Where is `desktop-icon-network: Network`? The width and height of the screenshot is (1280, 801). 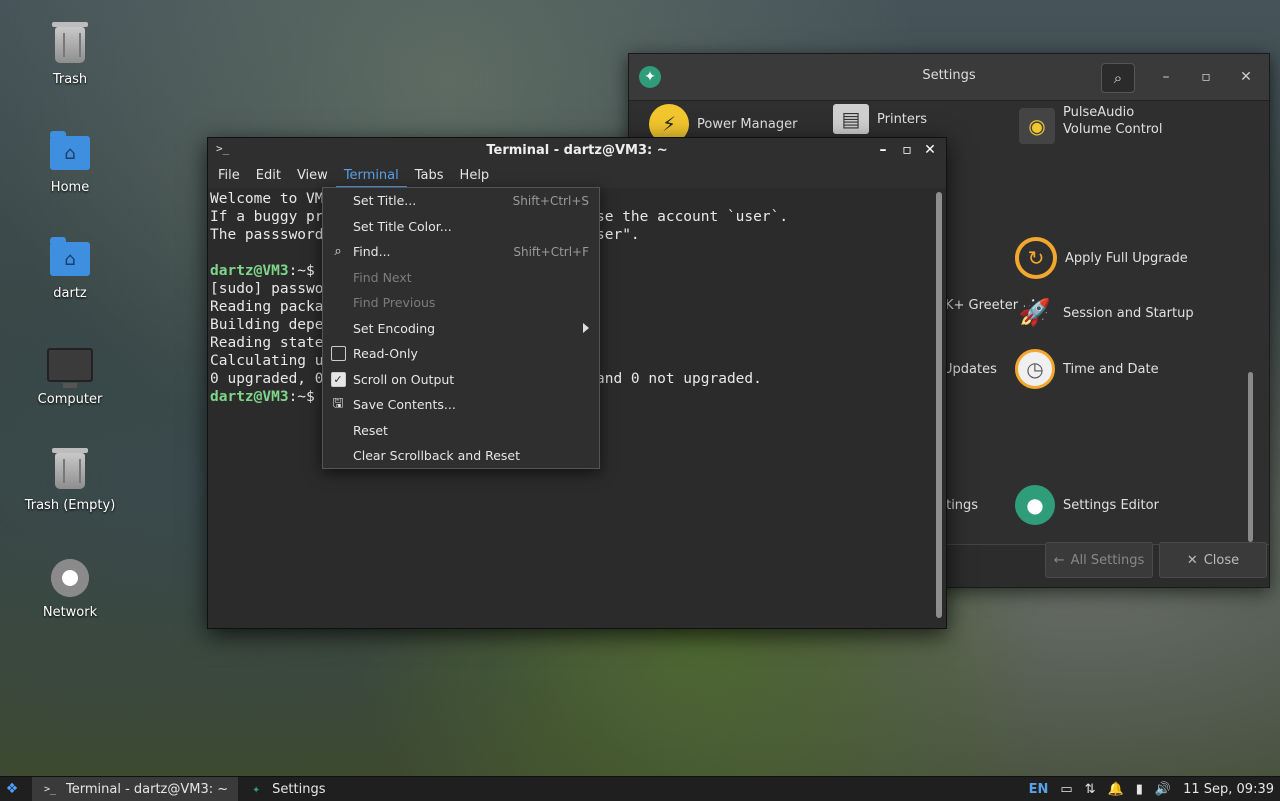
desktop-icon-network: Network is located at coordinates (70, 587).